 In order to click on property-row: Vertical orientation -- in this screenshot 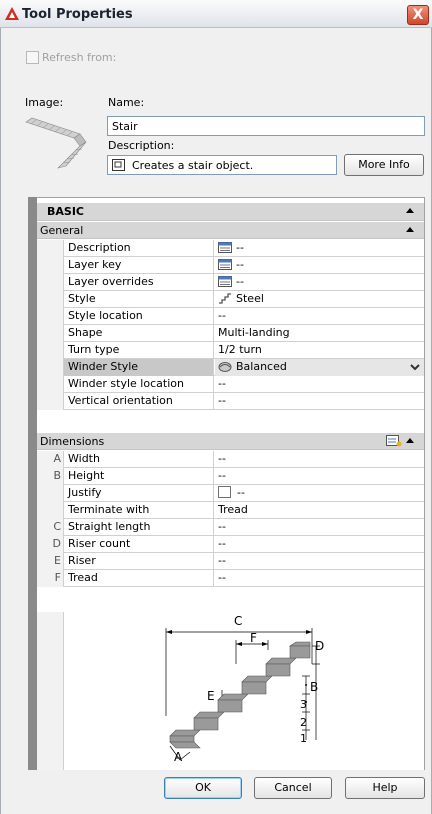, I will do `click(230, 401)`.